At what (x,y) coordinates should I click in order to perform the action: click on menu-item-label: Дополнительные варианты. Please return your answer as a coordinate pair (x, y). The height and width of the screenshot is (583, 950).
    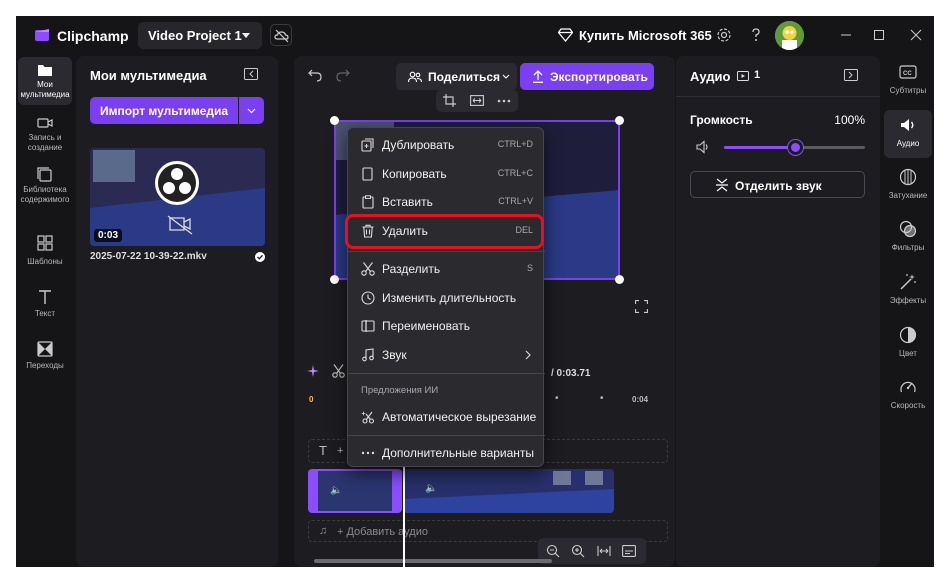
    Looking at the image, I should click on (458, 453).